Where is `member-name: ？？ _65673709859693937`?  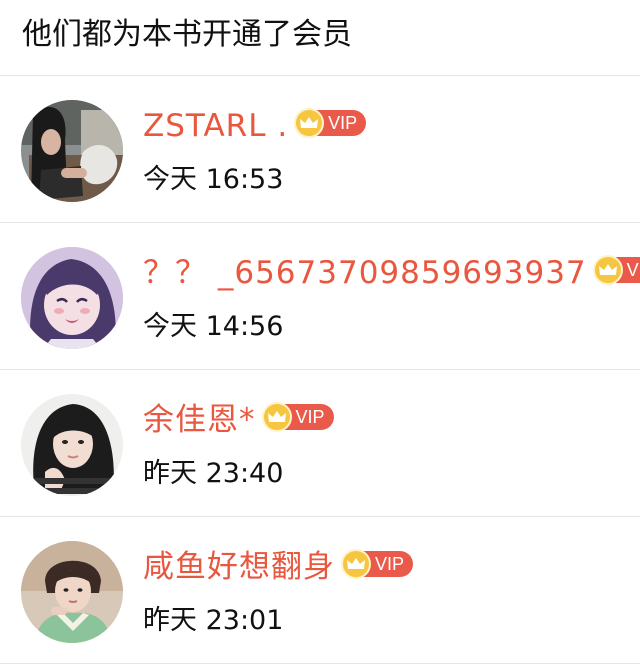 member-name: ？？ _65673709859693937 is located at coordinates (365, 273).